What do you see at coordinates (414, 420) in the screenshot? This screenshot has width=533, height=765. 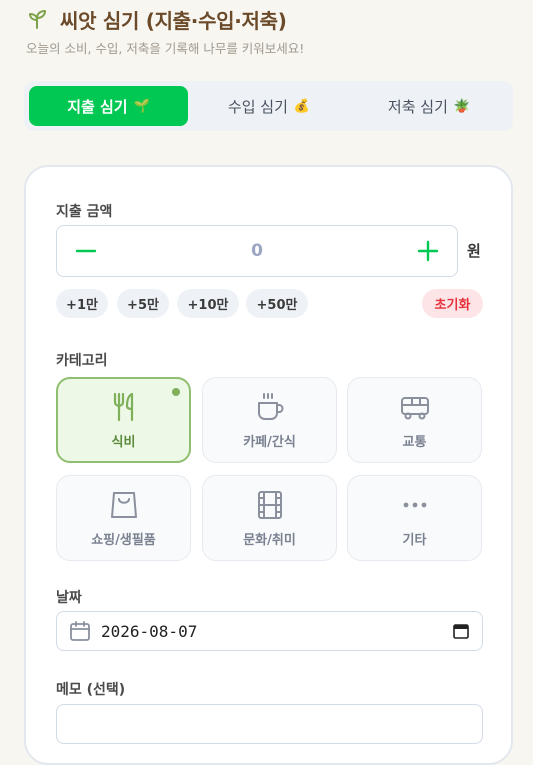 I see `category-transport: 교통` at bounding box center [414, 420].